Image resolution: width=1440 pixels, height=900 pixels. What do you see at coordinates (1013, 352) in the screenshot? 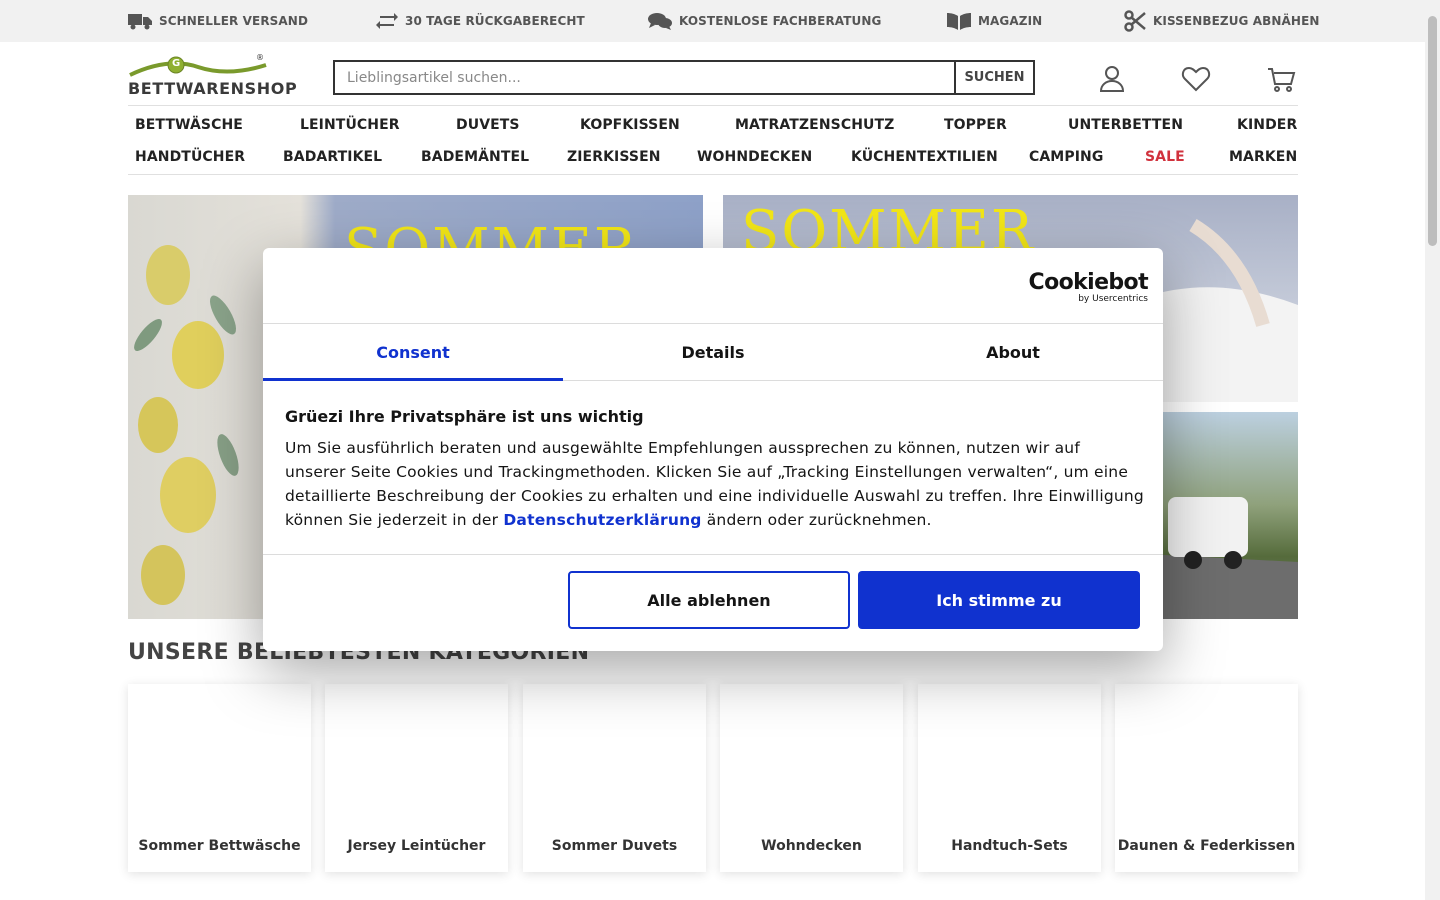
I see `tab-about: About` at bounding box center [1013, 352].